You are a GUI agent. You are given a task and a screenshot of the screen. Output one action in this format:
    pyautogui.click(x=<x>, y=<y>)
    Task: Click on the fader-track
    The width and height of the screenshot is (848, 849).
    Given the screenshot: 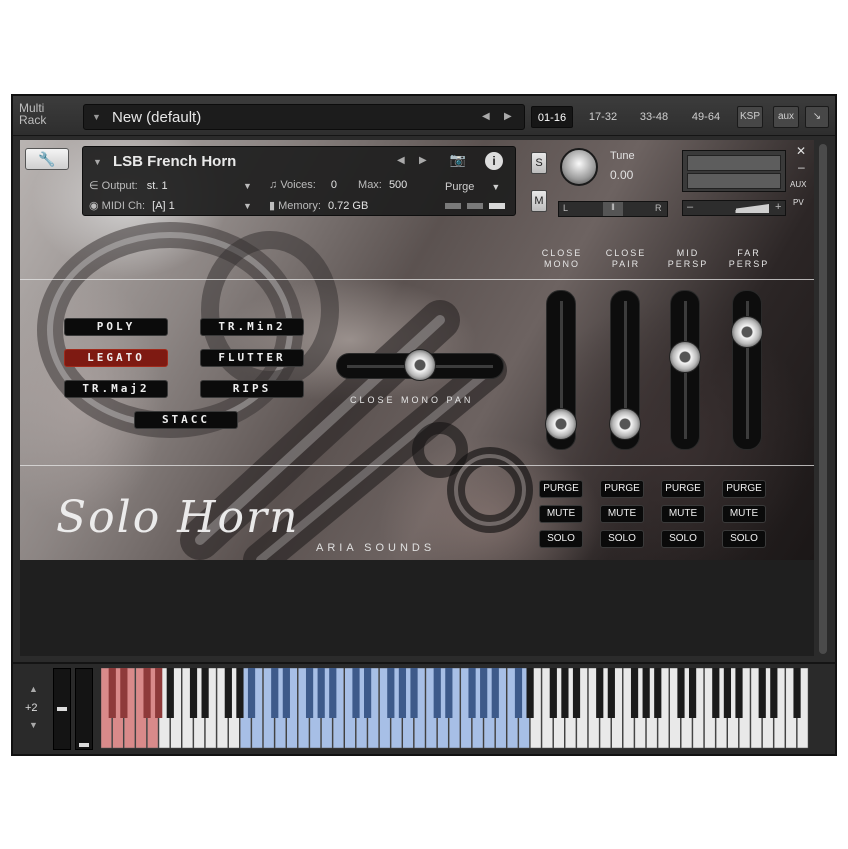 What is the action you would take?
    pyautogui.click(x=747, y=370)
    